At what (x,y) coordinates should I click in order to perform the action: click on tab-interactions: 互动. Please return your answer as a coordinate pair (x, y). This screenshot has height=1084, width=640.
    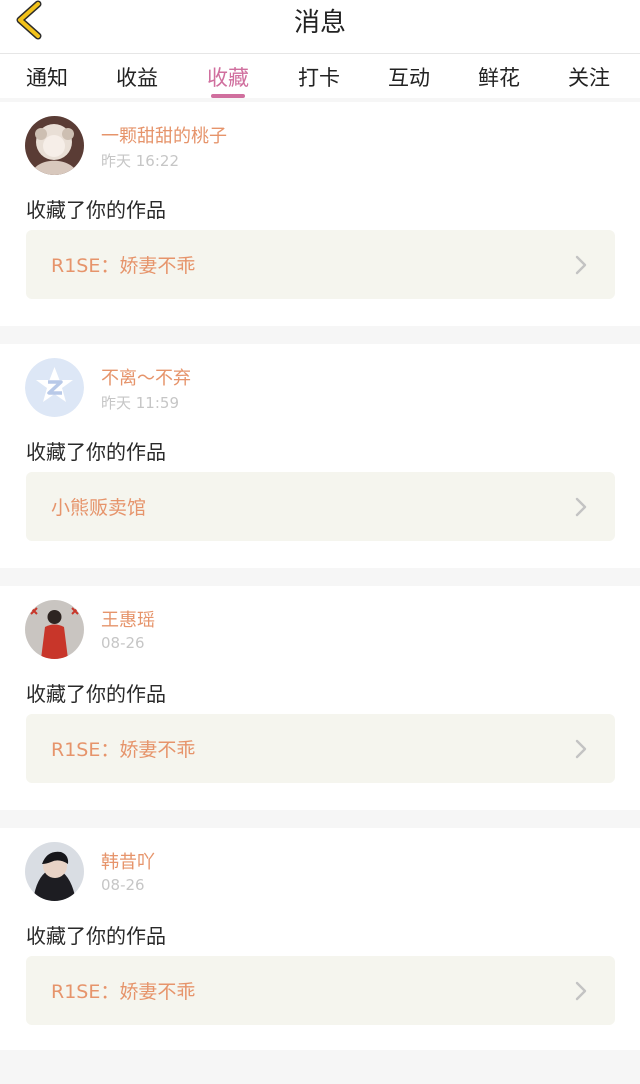
    Looking at the image, I should click on (409, 80).